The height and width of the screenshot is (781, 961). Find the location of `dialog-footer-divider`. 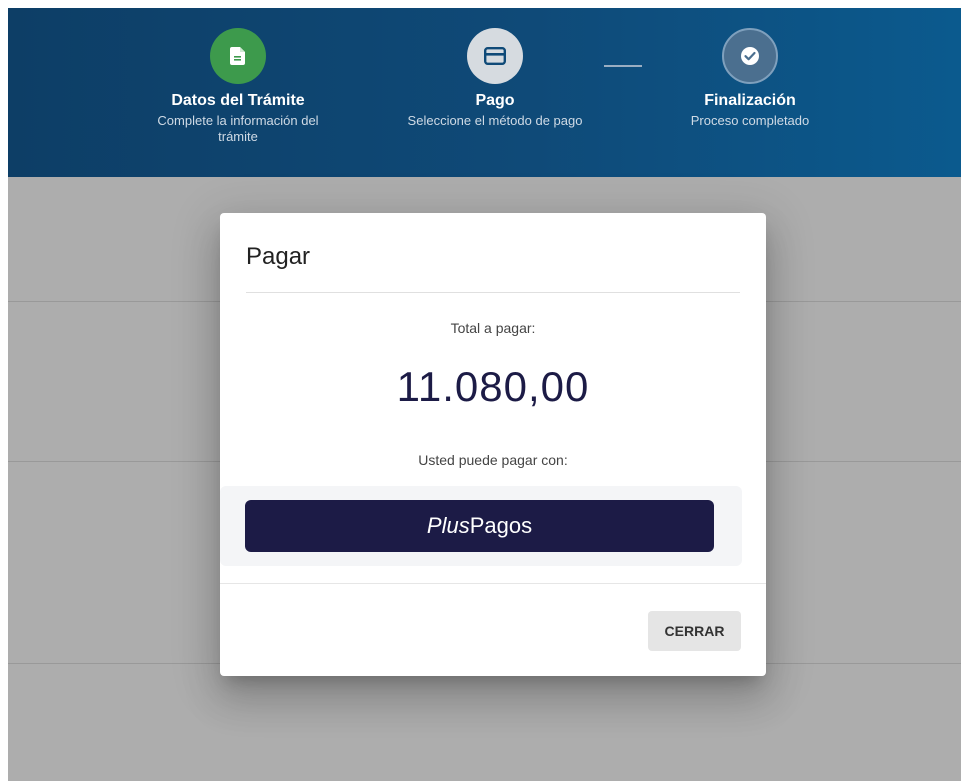

dialog-footer-divider is located at coordinates (493, 583).